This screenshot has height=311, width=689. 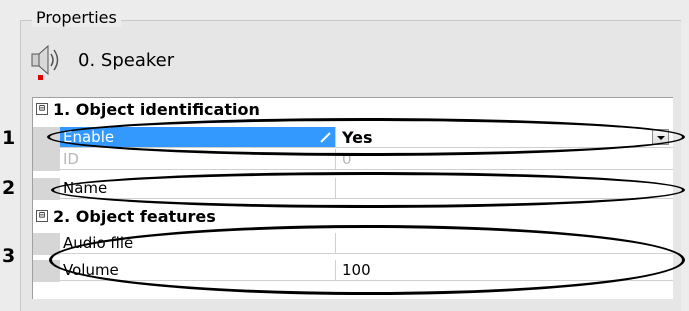 I want to click on property-row-volume: Volume 100, so click(x=353, y=271).